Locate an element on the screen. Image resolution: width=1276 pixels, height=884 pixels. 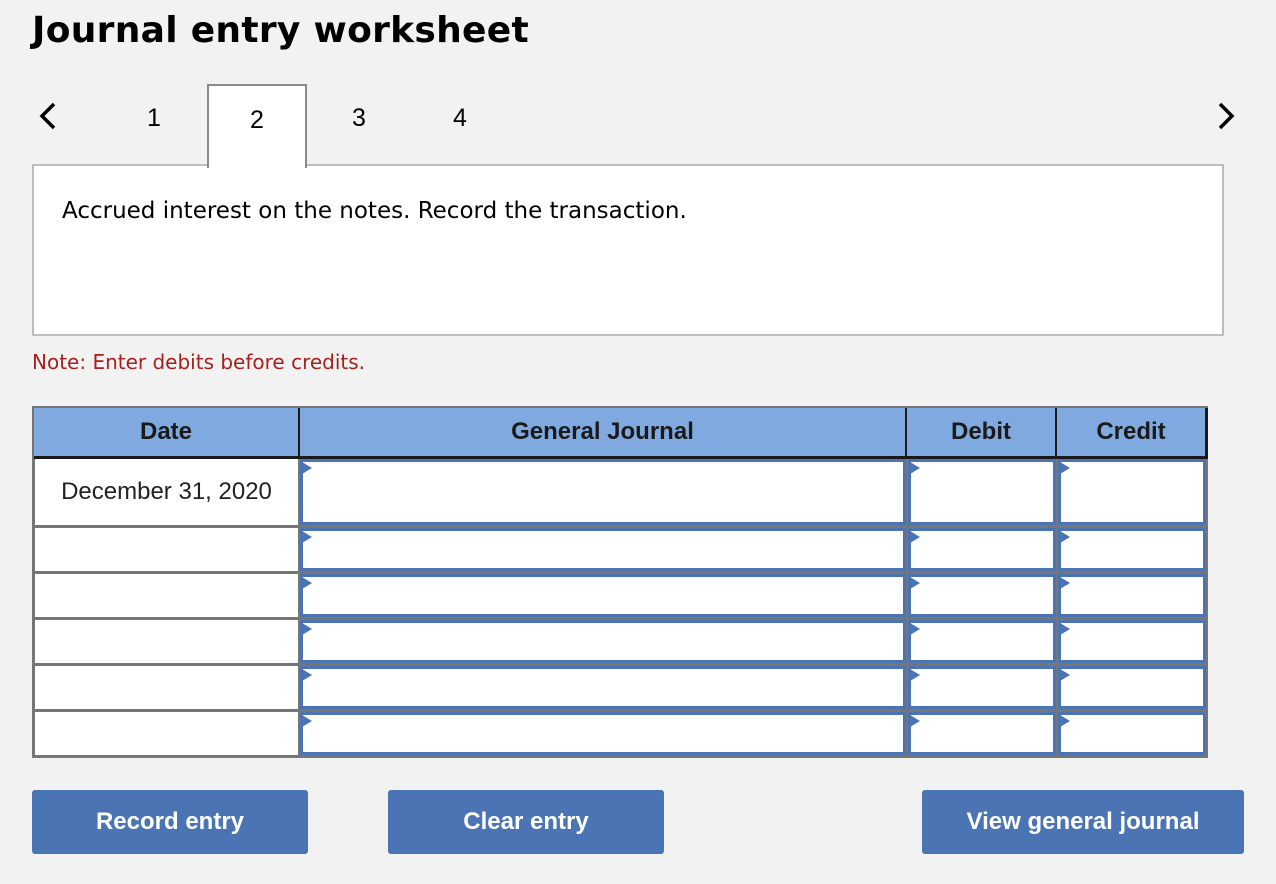
page-title: Journal entry worksheet is located at coordinates (280, 30).